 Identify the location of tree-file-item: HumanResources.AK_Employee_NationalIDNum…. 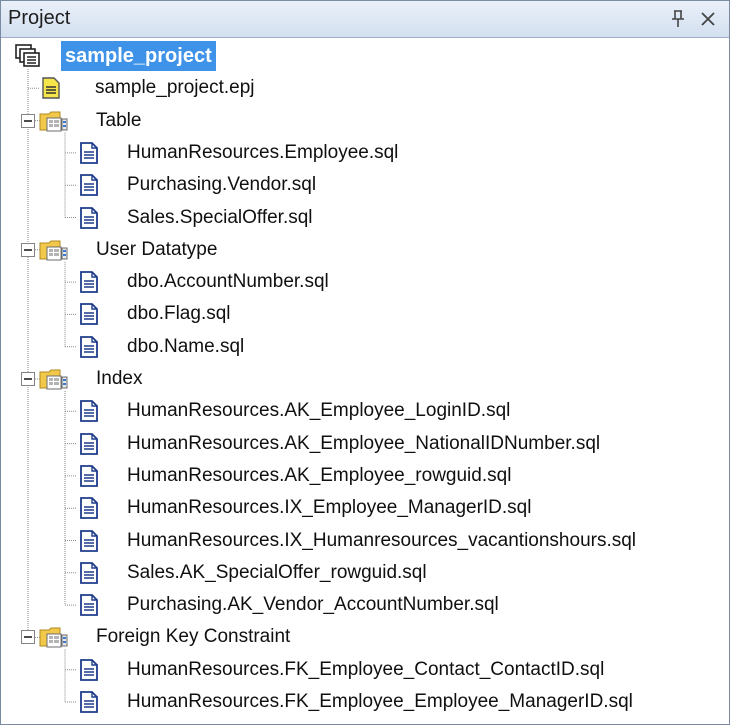
(363, 444).